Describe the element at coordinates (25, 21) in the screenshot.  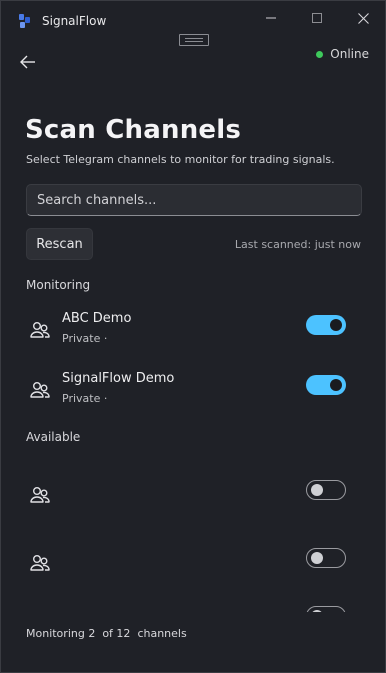
I see `app-logo-icon` at that location.